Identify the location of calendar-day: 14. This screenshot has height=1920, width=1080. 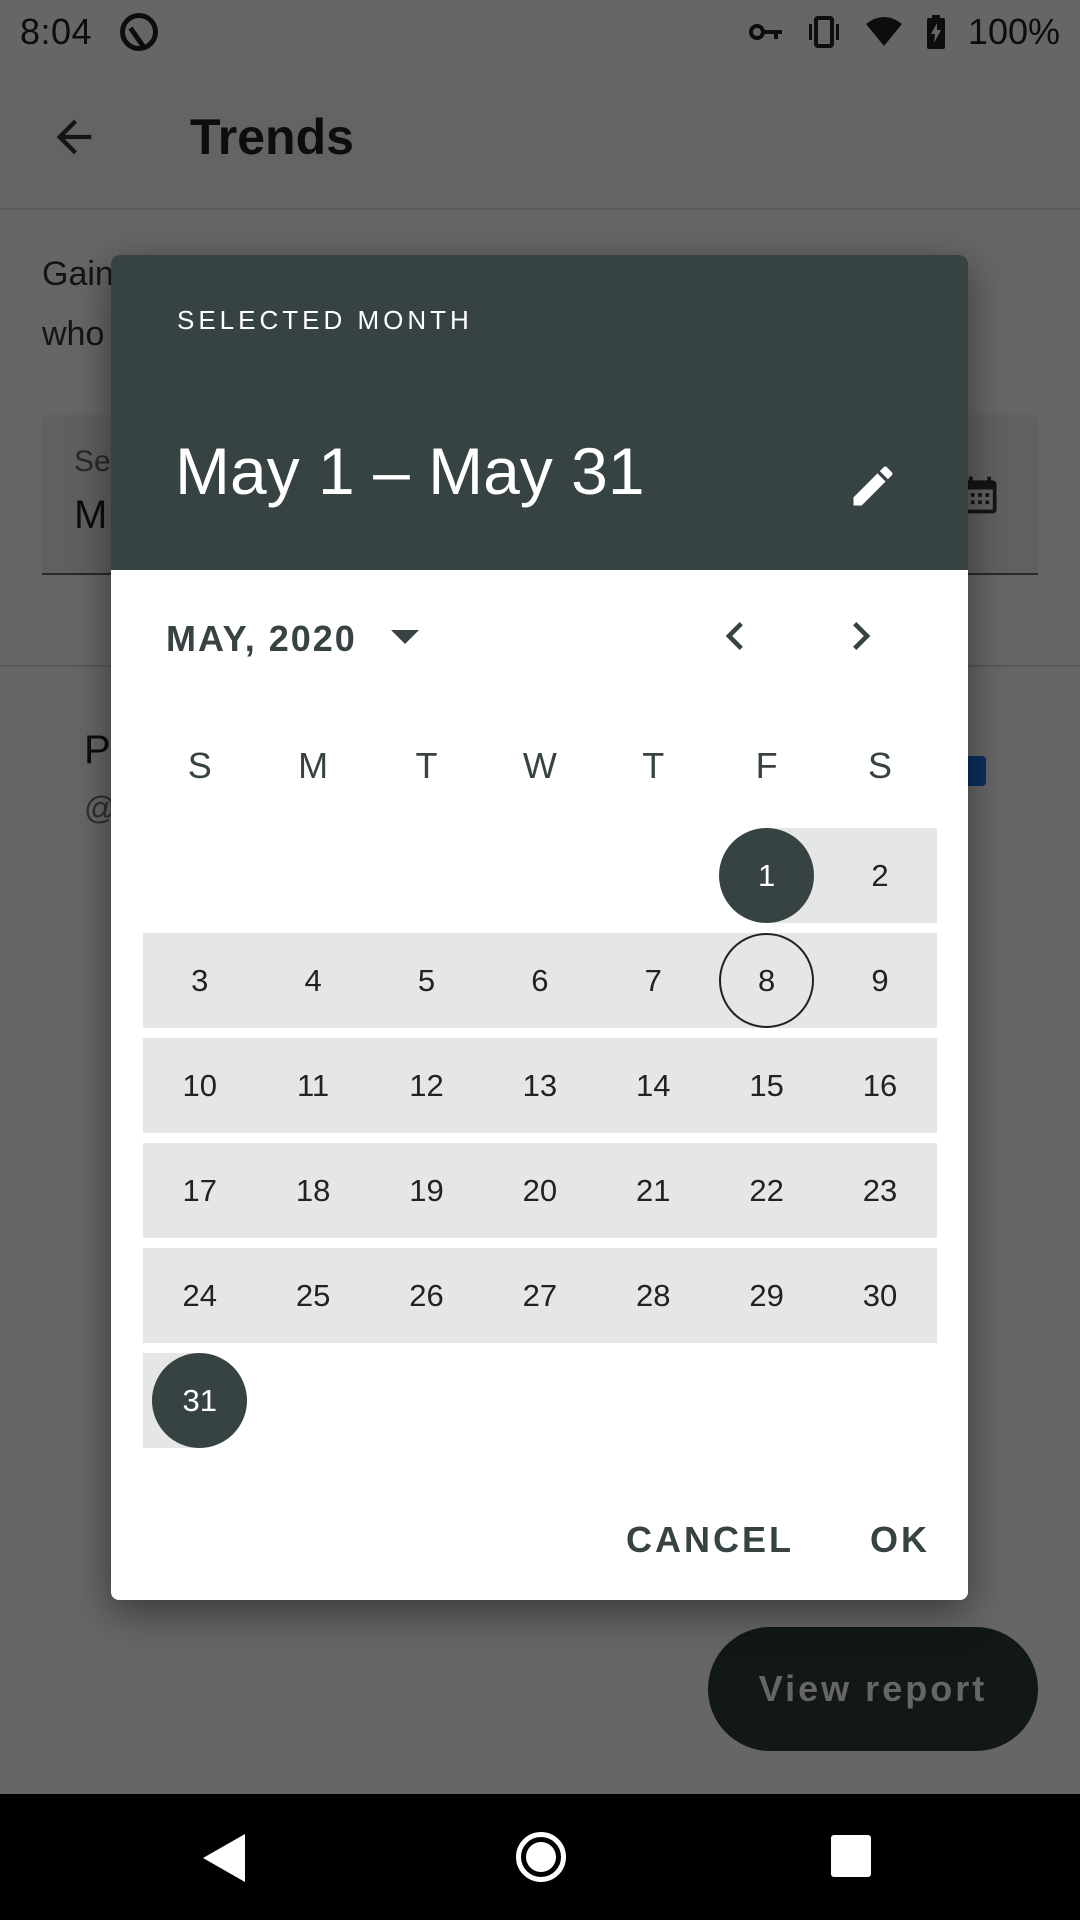
(653, 1085).